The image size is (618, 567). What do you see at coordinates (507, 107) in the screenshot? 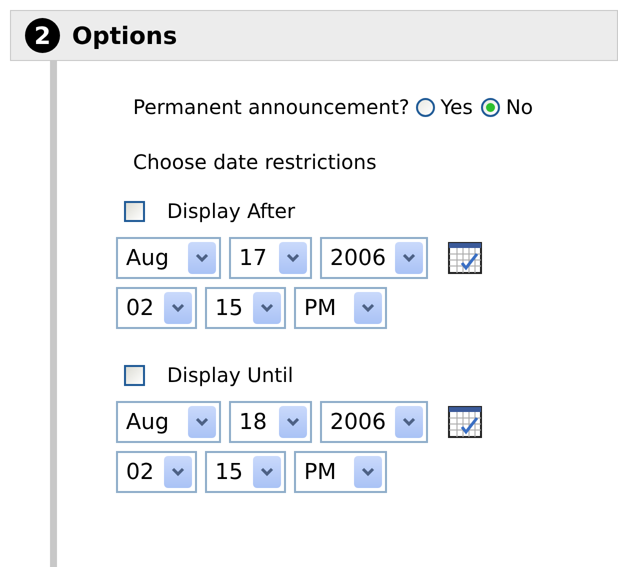
I see `radio-option: No` at bounding box center [507, 107].